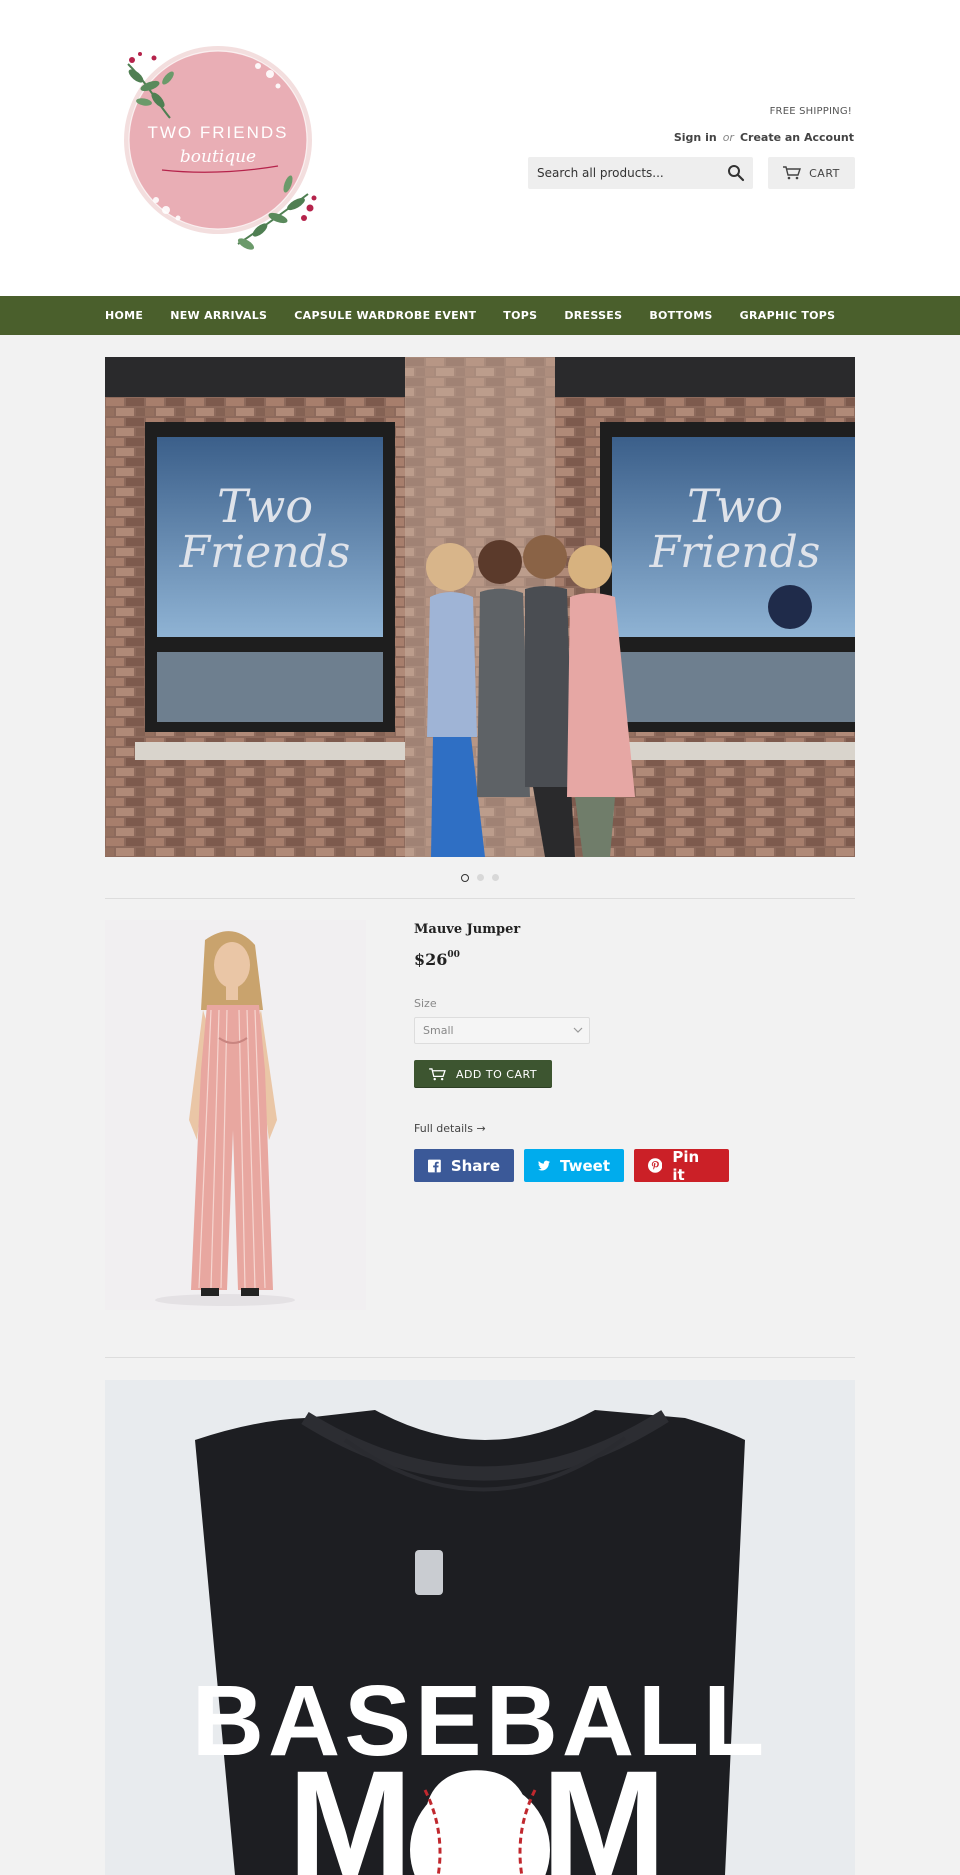 The height and width of the screenshot is (1875, 960). I want to click on nav-item-home: HOME, so click(124, 315).